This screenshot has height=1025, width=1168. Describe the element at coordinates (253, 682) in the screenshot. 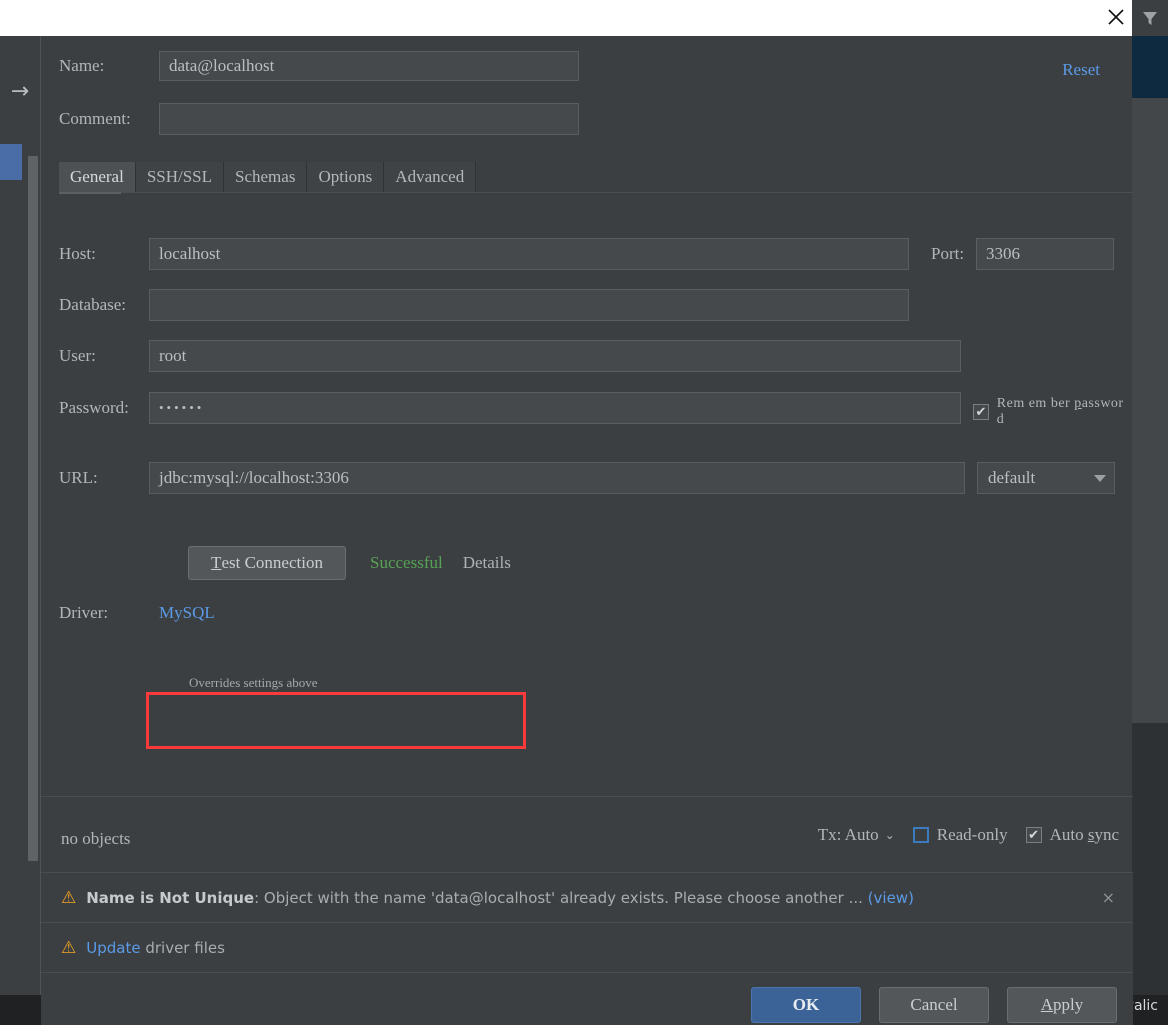

I see `url-hint: Overrides settings above` at that location.